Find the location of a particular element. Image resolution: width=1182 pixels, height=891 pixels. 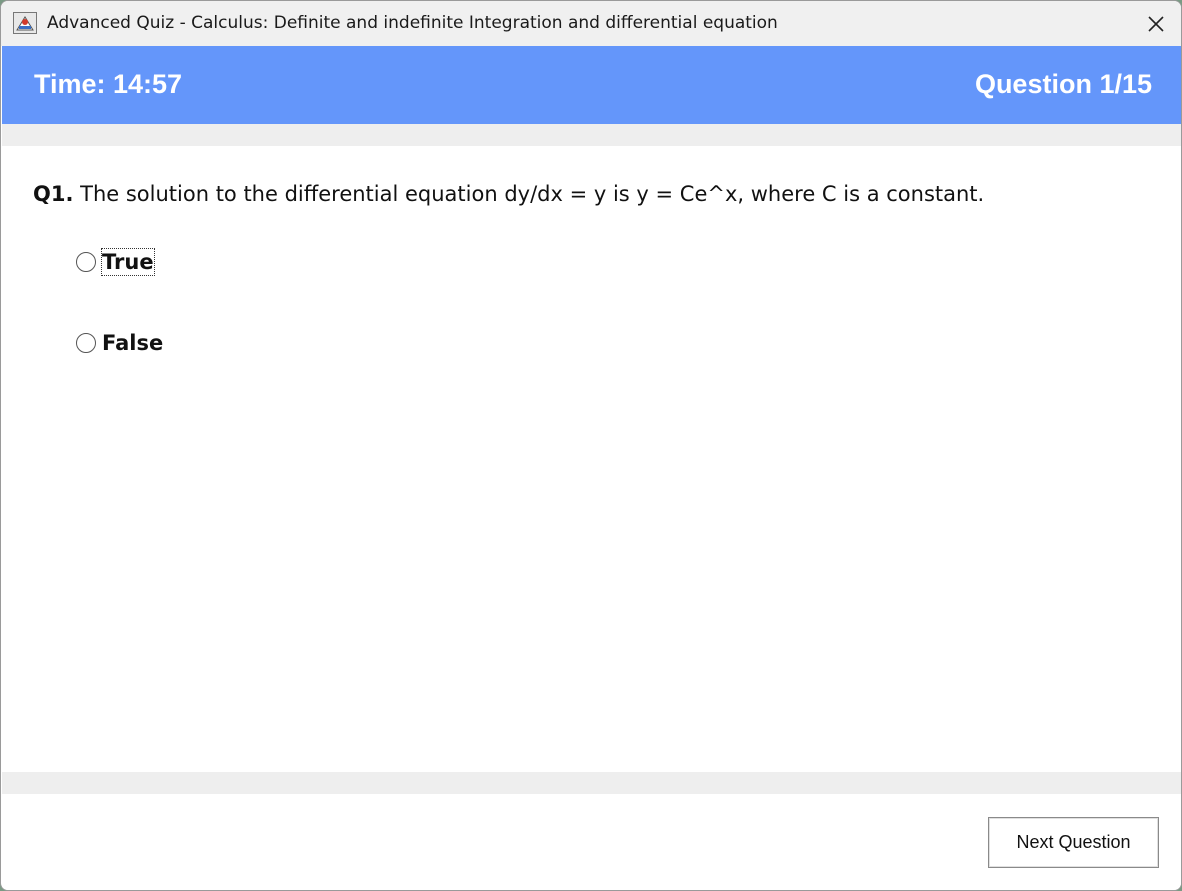

option-false: False is located at coordinates (119, 343).